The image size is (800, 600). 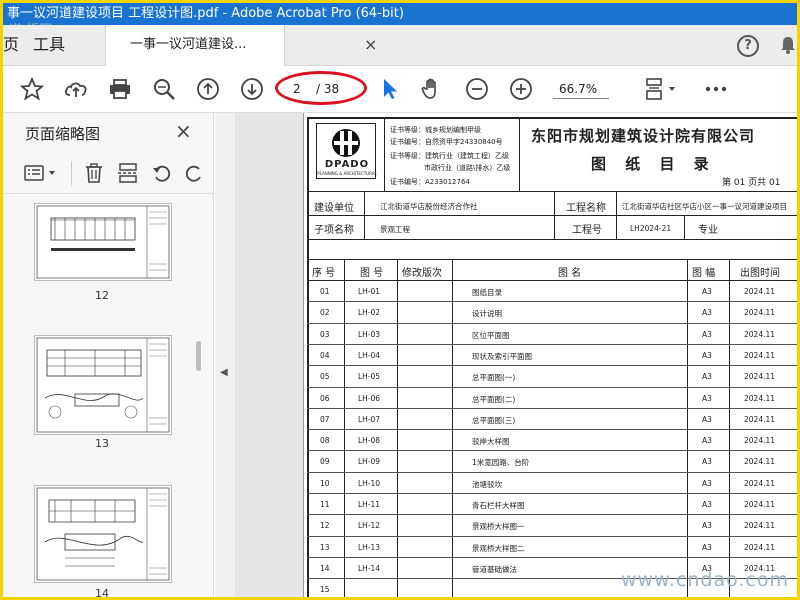 I want to click on page-fit-icon, so click(x=661, y=89).